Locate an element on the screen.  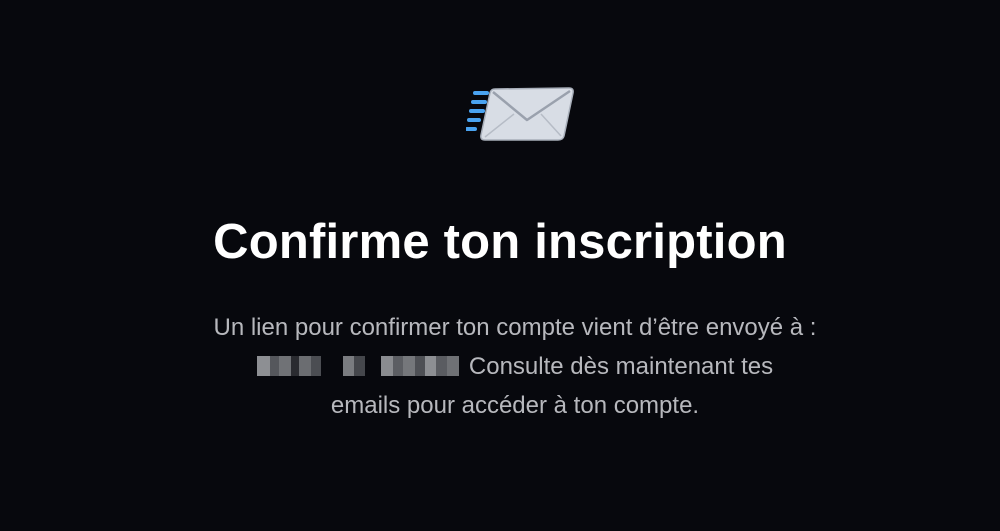
envelope-icon is located at coordinates (520, 115).